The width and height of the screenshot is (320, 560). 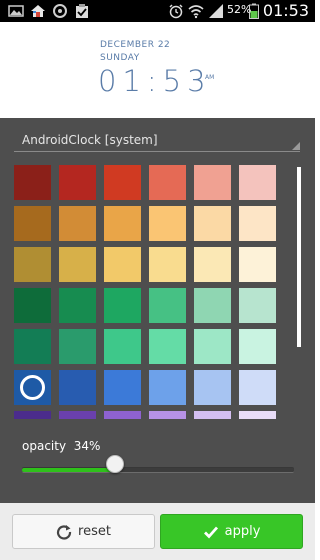 I want to click on weekday-text: SUNDAY, so click(x=120, y=58).